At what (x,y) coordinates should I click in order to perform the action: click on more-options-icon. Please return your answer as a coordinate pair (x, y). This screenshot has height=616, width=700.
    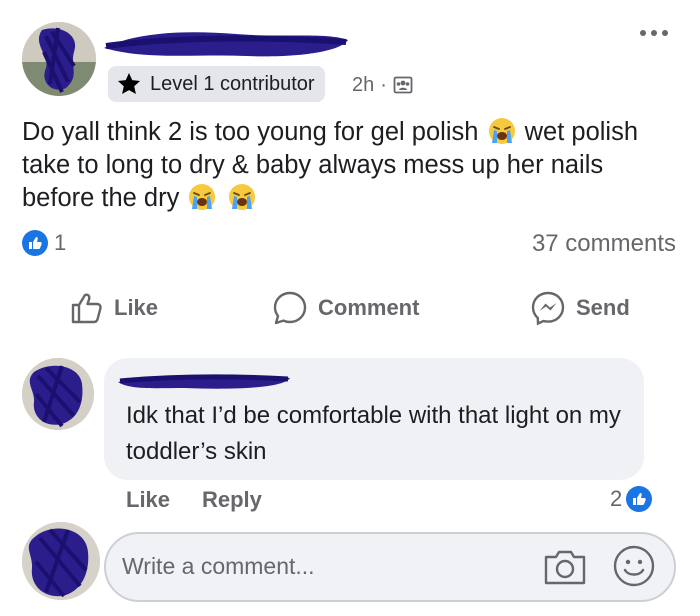
    Looking at the image, I should click on (658, 33).